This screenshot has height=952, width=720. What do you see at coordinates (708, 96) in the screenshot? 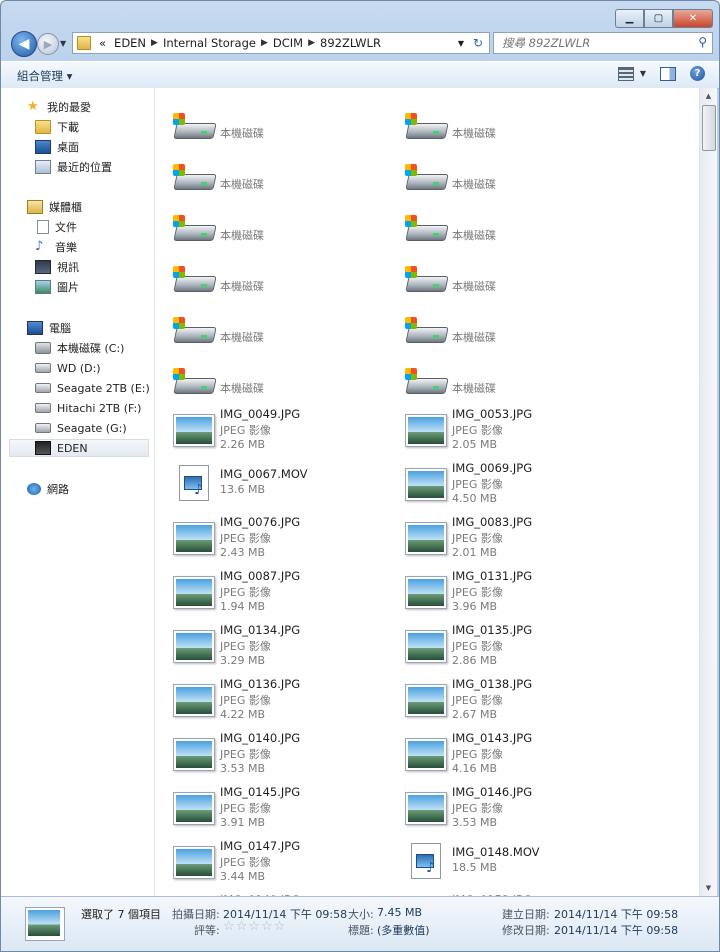
I see `scroll-up-icon: ▲` at bounding box center [708, 96].